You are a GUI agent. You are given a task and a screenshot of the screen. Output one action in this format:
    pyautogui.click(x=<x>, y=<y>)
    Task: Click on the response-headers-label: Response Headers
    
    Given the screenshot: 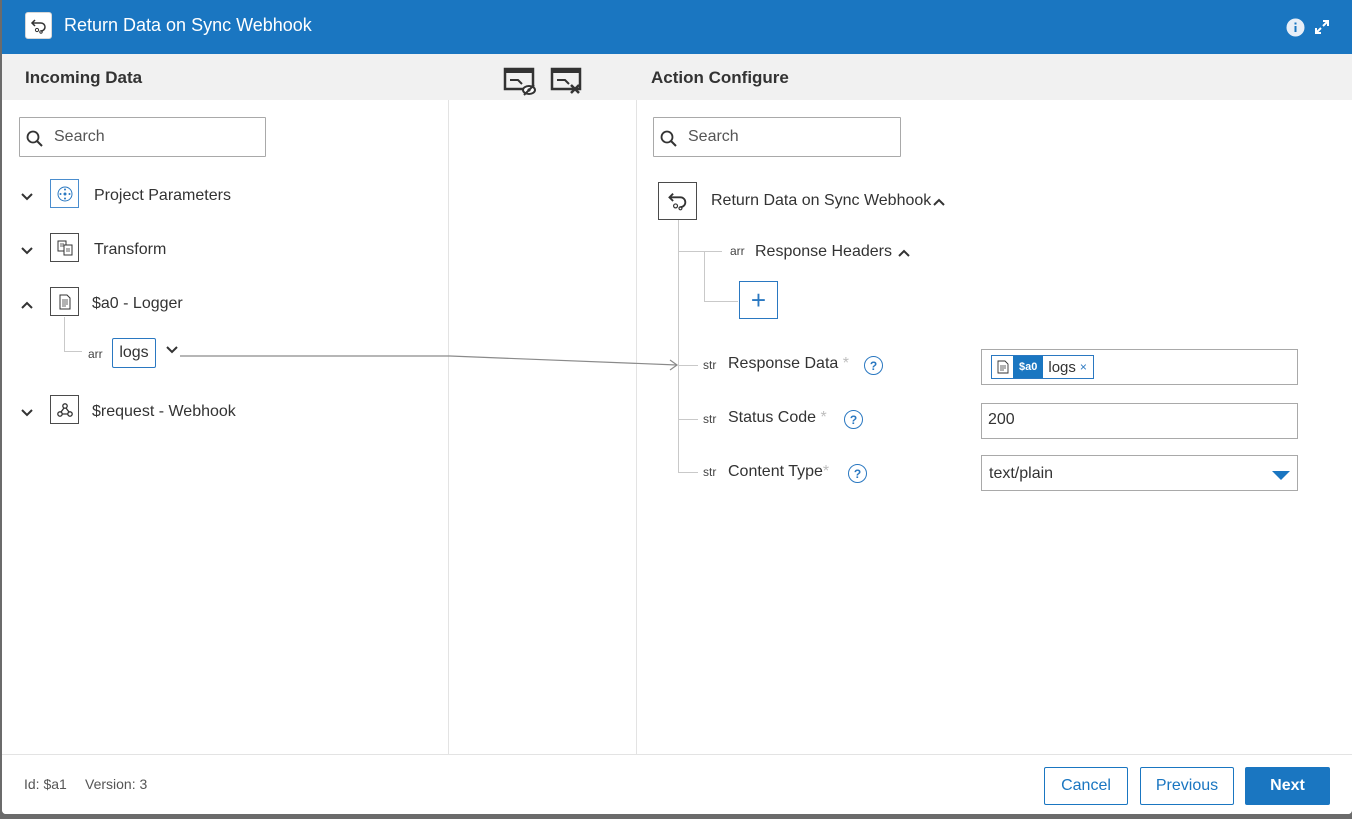 What is the action you would take?
    pyautogui.click(x=823, y=251)
    